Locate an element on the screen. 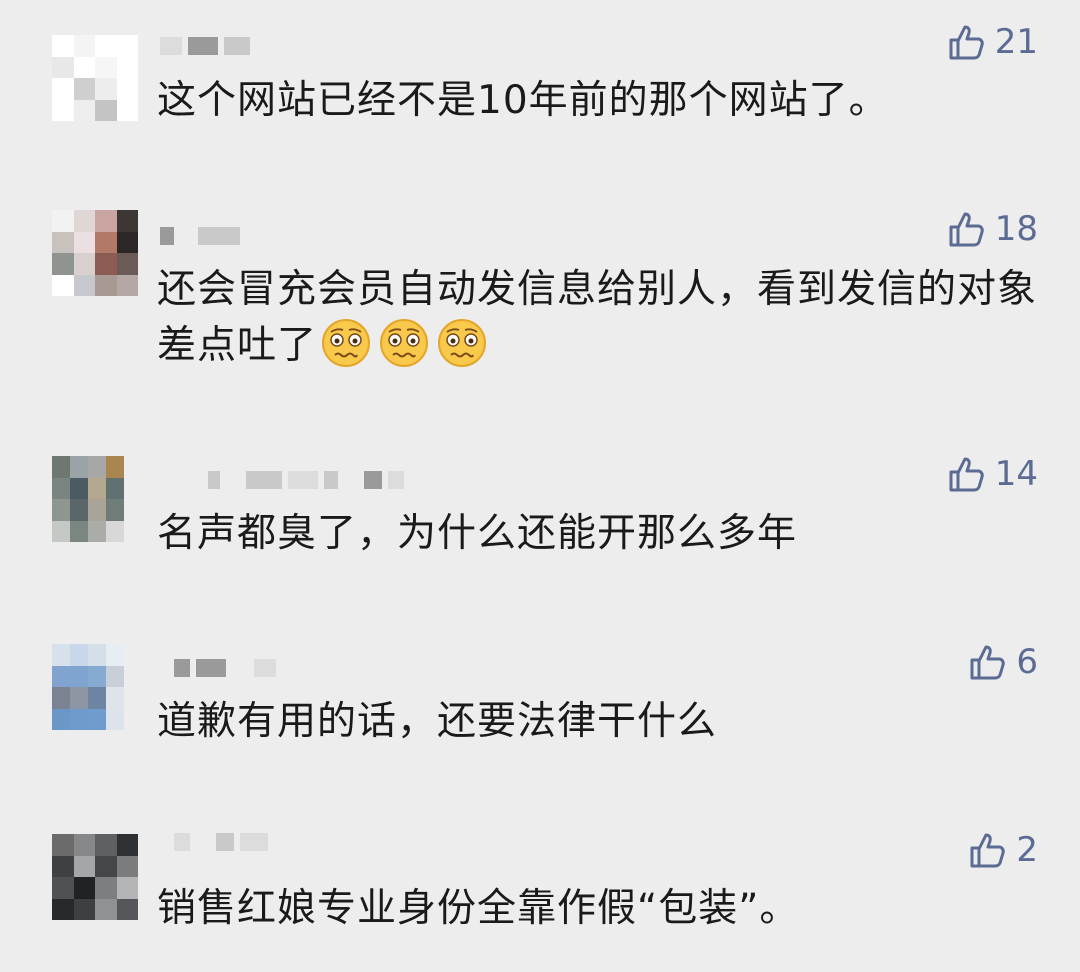 Image resolution: width=1080 pixels, height=972 pixels. like-count: 14 is located at coordinates (1016, 474).